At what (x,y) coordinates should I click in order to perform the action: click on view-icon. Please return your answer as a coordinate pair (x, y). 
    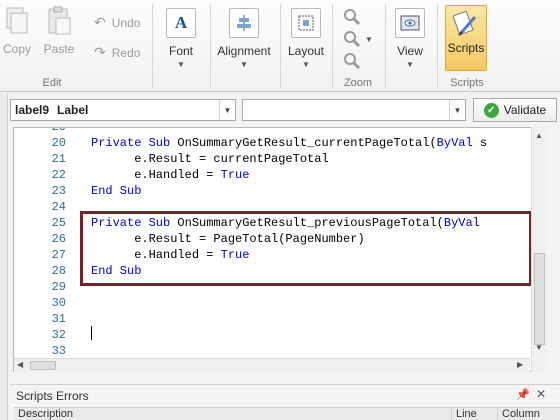
    Looking at the image, I should click on (410, 23).